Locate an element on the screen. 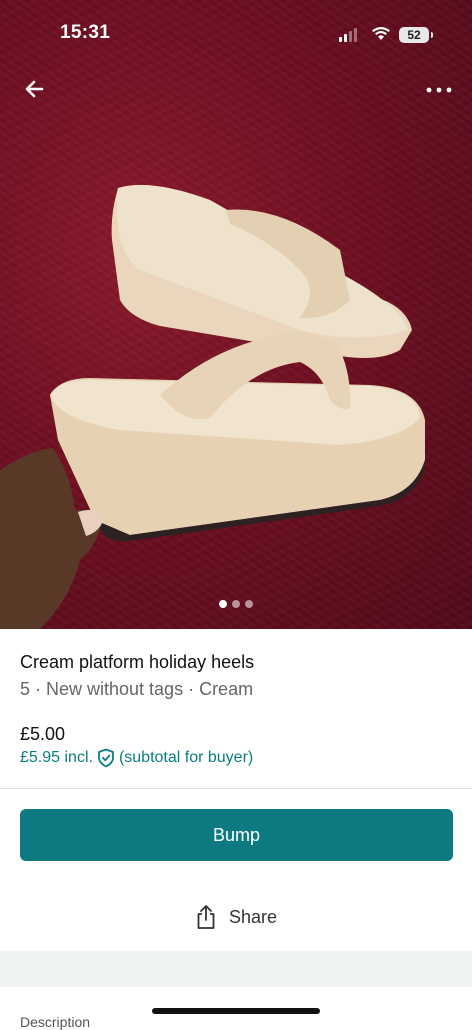  description-heading: Description is located at coordinates (55, 1022).